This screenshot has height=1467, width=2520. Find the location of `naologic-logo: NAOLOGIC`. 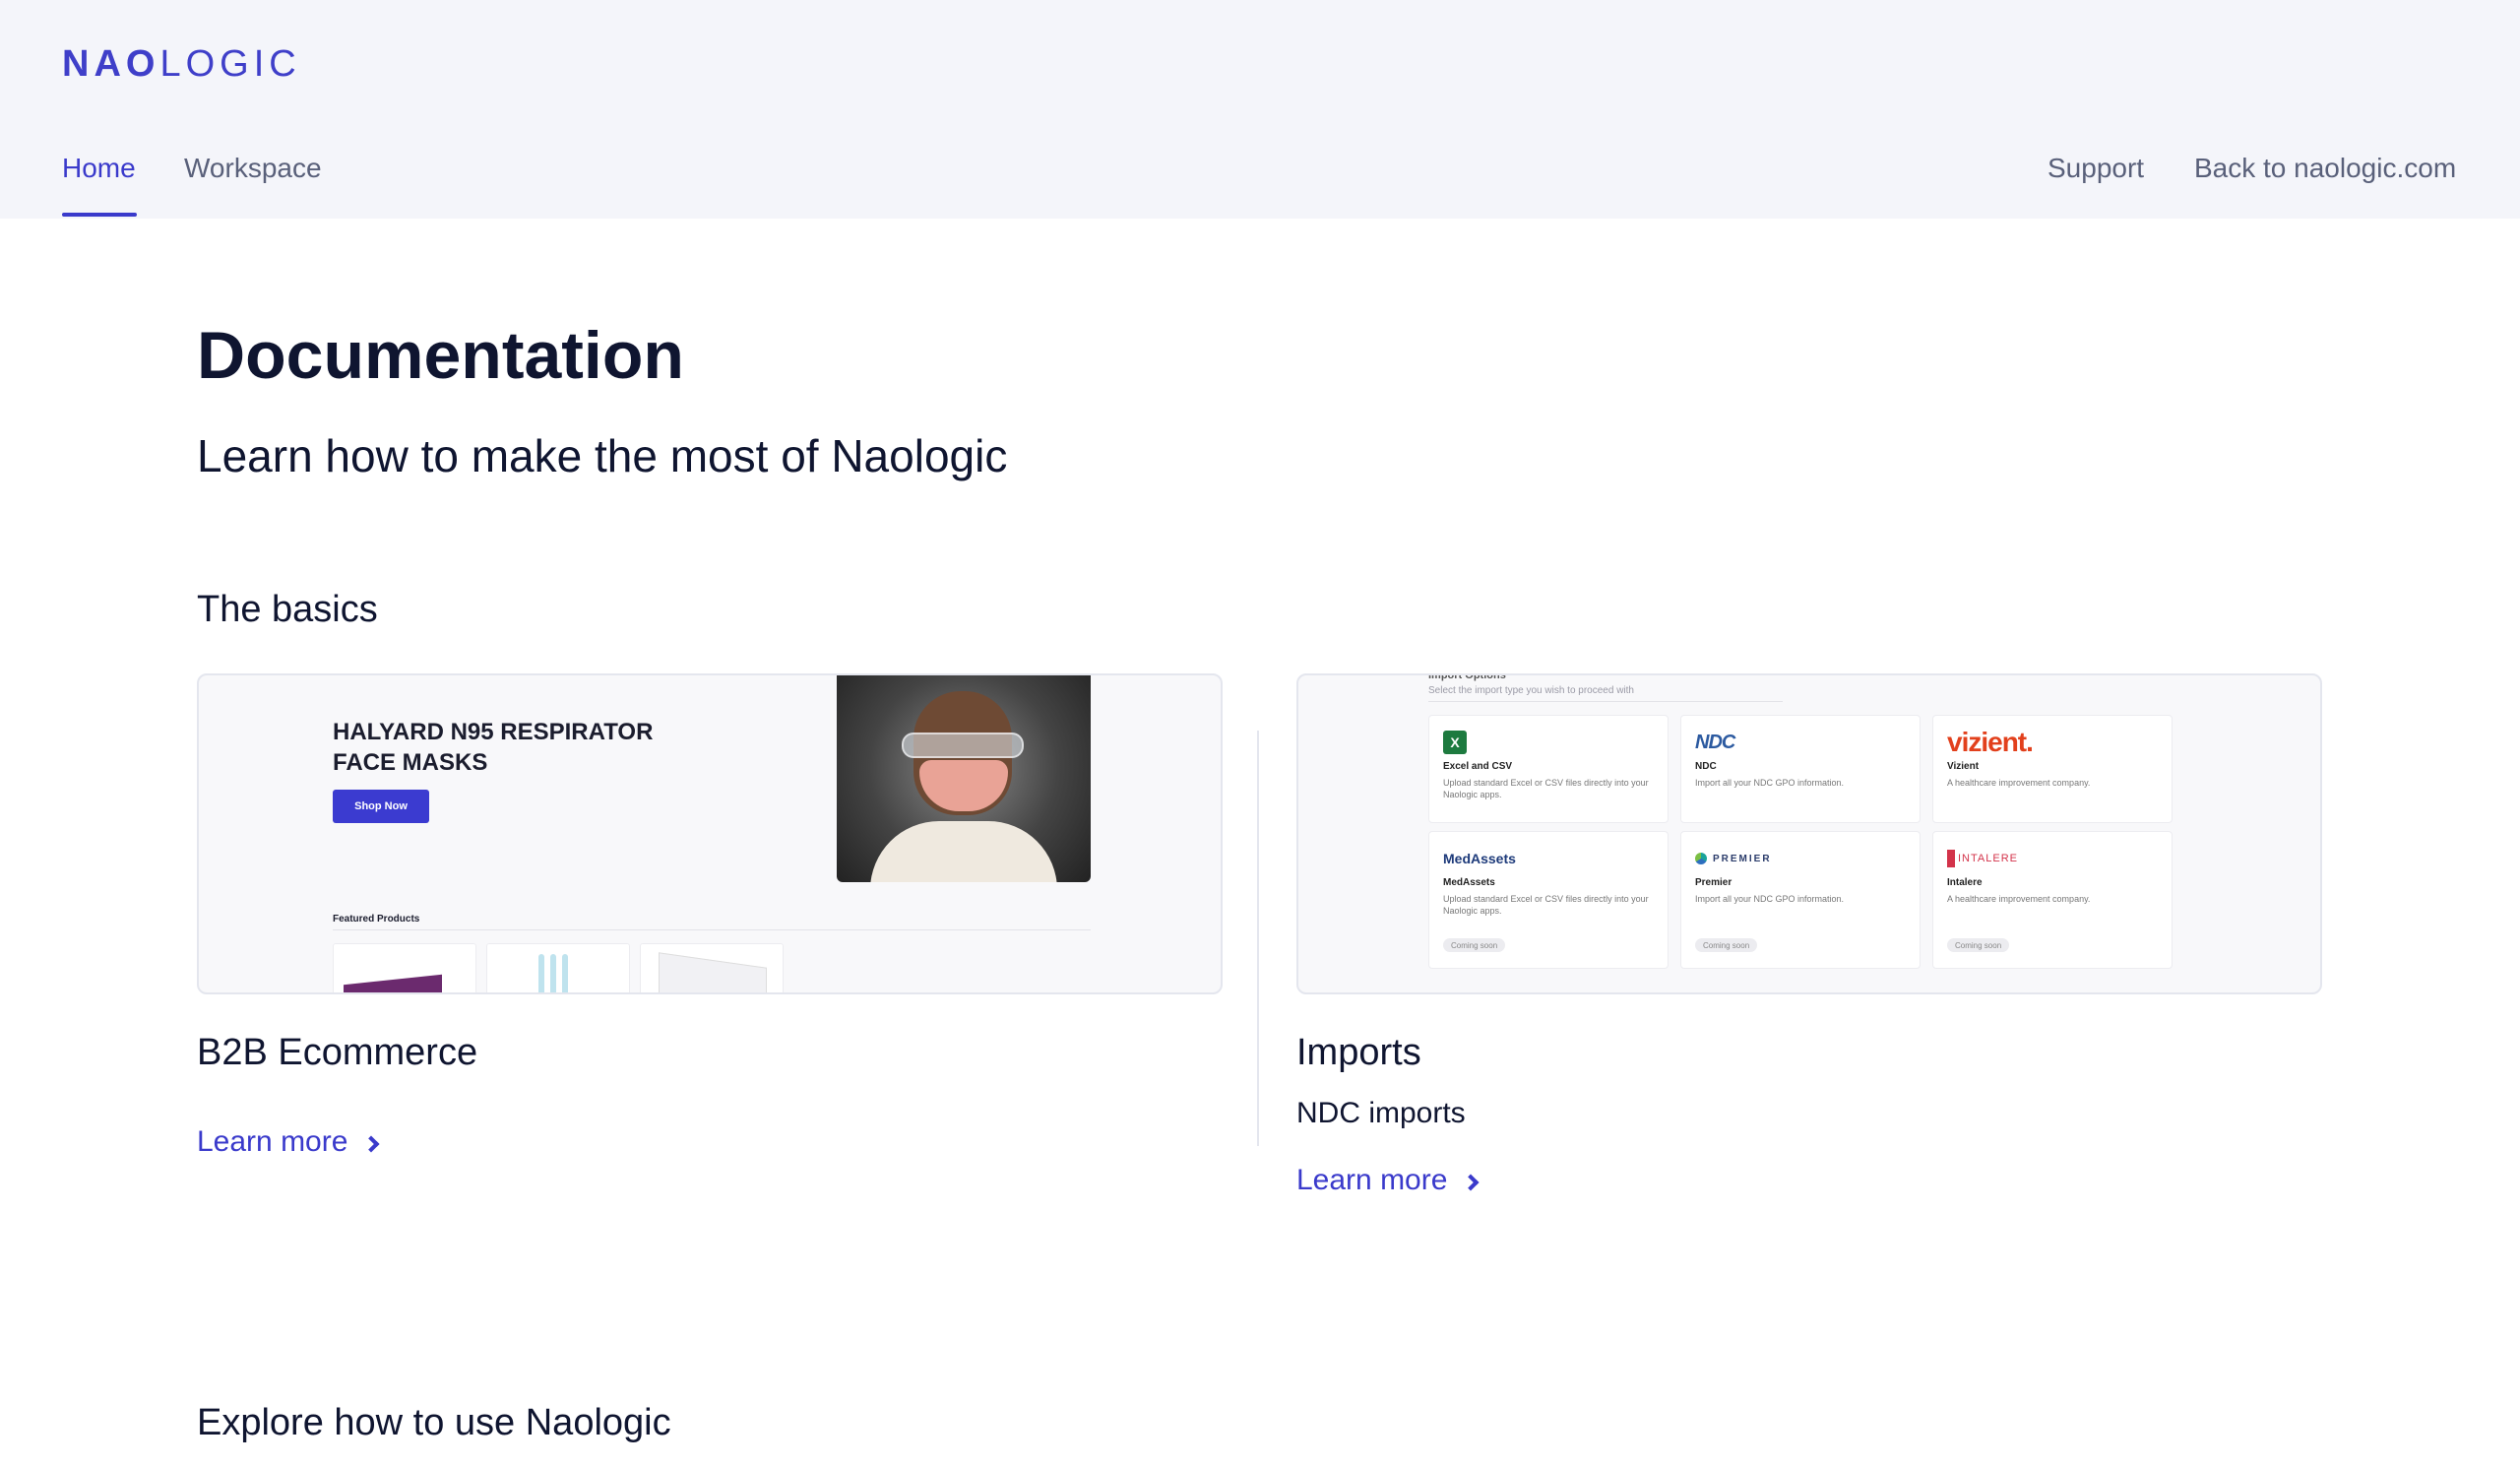

naologic-logo: NAOLOGIC is located at coordinates (181, 64).